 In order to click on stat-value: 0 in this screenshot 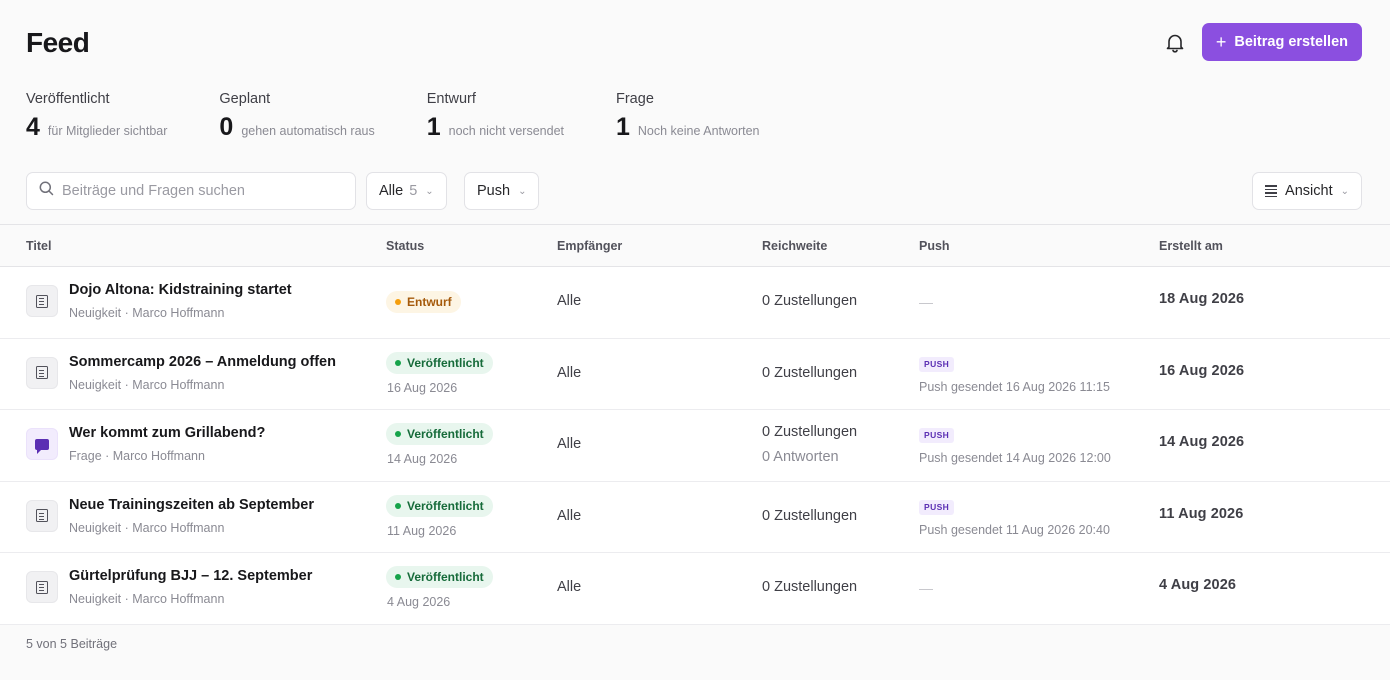, I will do `click(226, 127)`.